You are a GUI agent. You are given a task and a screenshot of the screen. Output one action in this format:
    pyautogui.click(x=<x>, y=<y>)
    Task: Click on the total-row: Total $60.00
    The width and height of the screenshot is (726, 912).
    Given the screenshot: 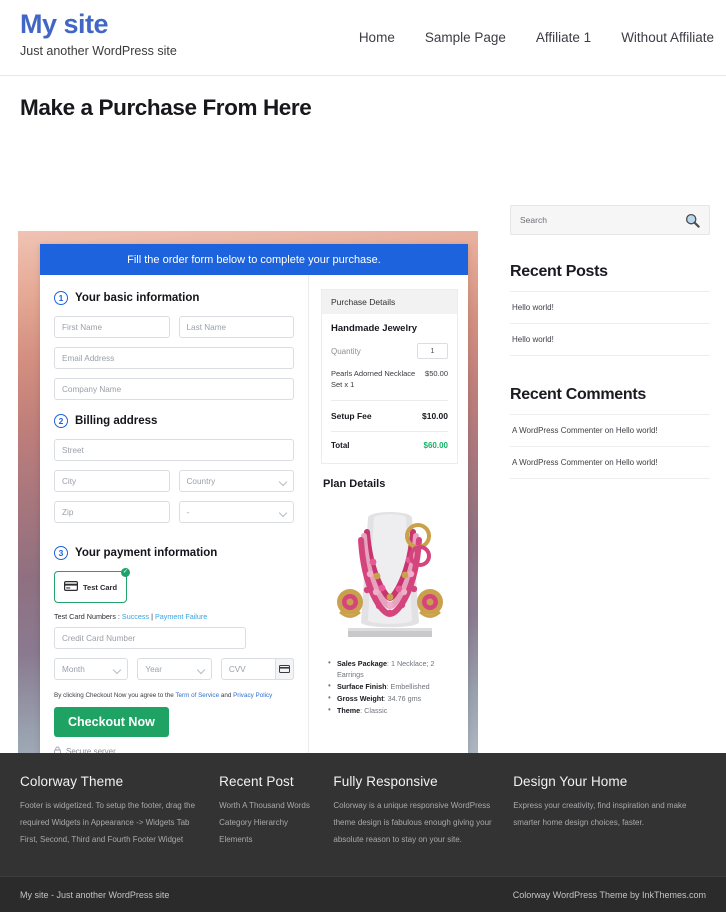 What is the action you would take?
    pyautogui.click(x=389, y=443)
    